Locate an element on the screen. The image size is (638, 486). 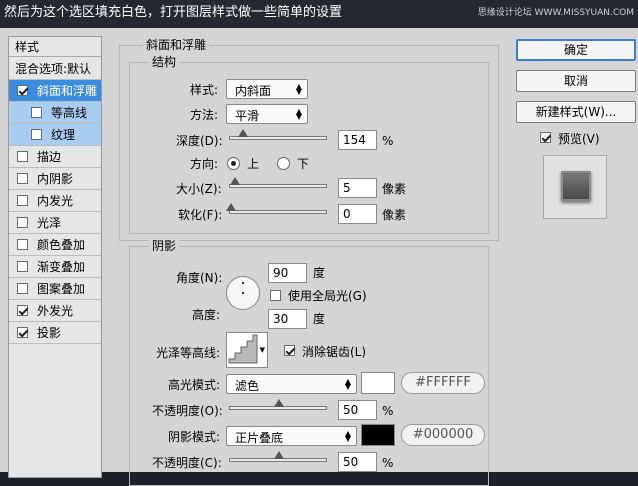
highlight-opacity-input: 50 is located at coordinates (357, 410).